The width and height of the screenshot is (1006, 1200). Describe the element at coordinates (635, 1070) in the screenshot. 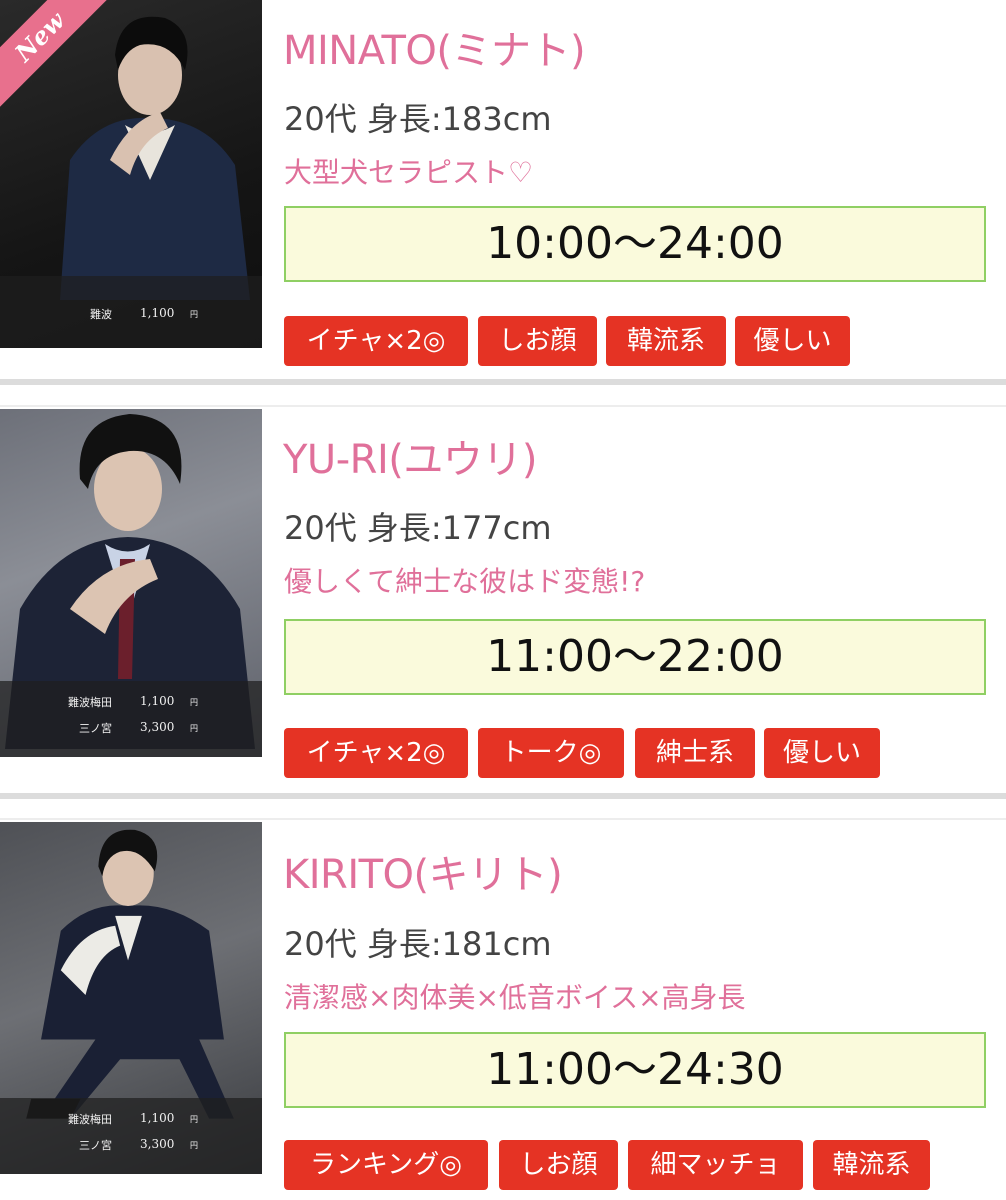

I see `working-hours: 11:00〜24:30` at that location.